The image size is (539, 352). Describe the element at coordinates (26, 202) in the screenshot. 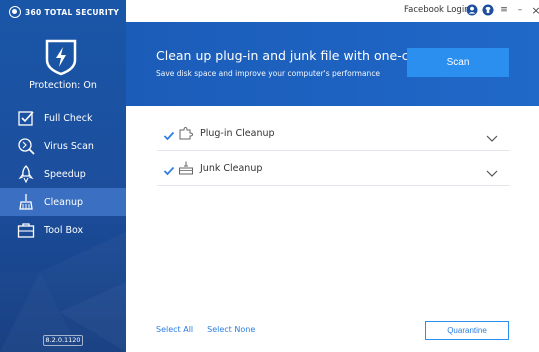

I see `broom-icon` at that location.